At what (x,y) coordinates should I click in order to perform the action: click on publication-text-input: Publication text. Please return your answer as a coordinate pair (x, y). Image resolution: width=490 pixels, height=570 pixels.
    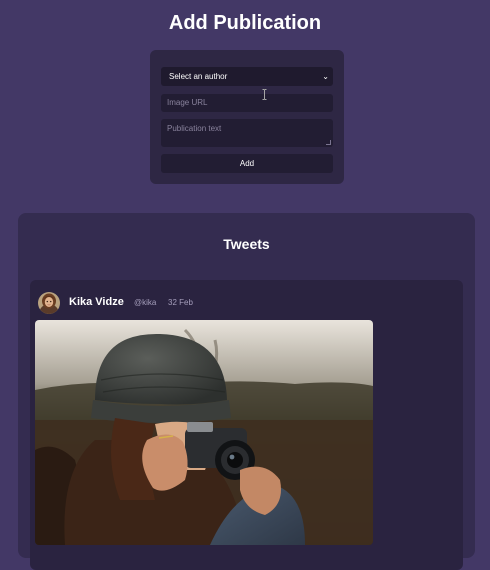
    Looking at the image, I should click on (247, 133).